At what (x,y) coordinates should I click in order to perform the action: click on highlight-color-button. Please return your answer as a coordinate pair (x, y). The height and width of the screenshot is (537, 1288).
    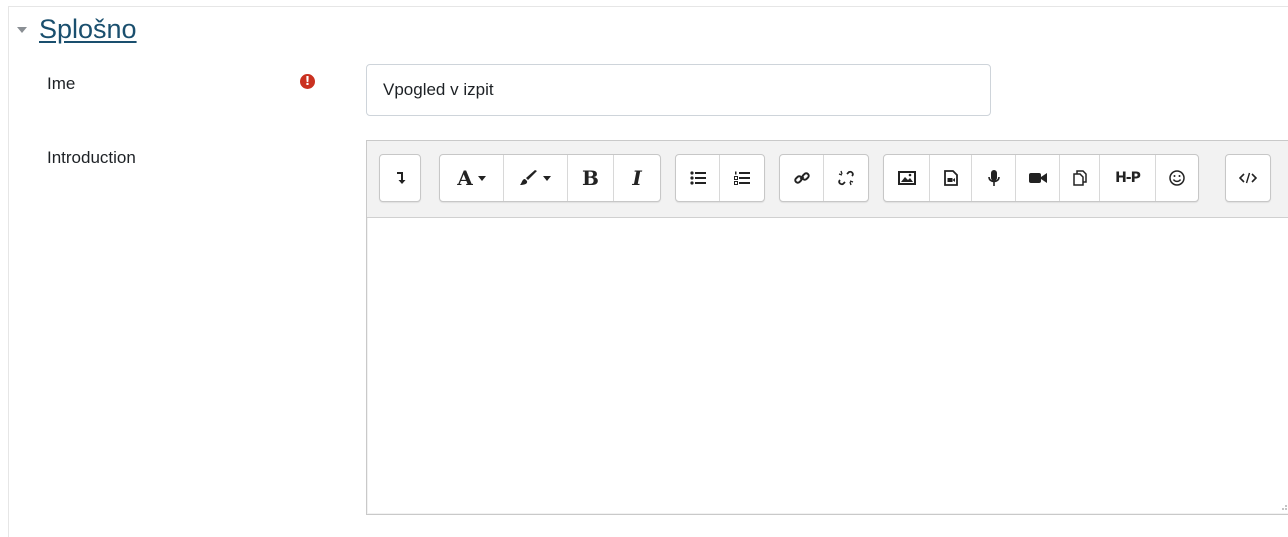
    Looking at the image, I should click on (536, 178).